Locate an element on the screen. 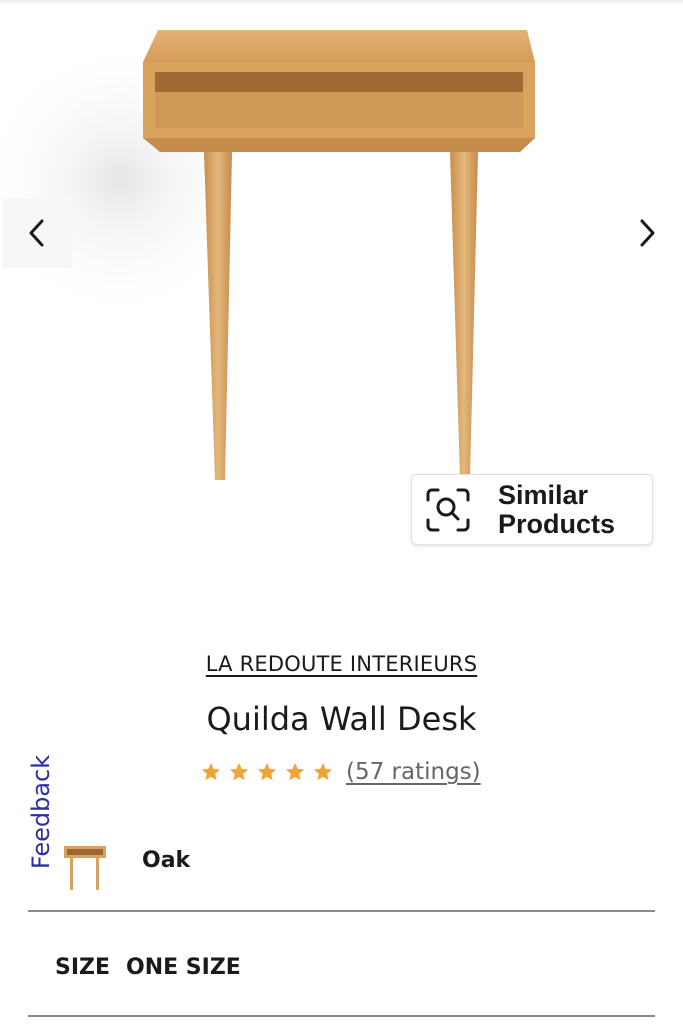 Image resolution: width=683 pixels, height=1024 pixels. color-swatch-oak is located at coordinates (85, 867).